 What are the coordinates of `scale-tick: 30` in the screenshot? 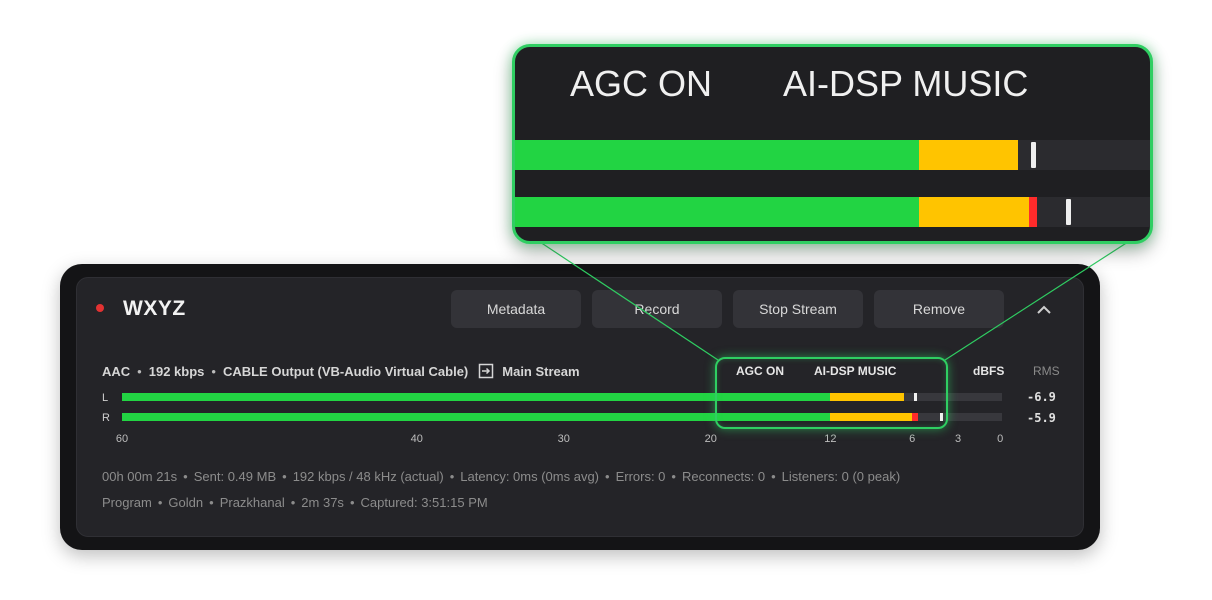 It's located at (563, 439).